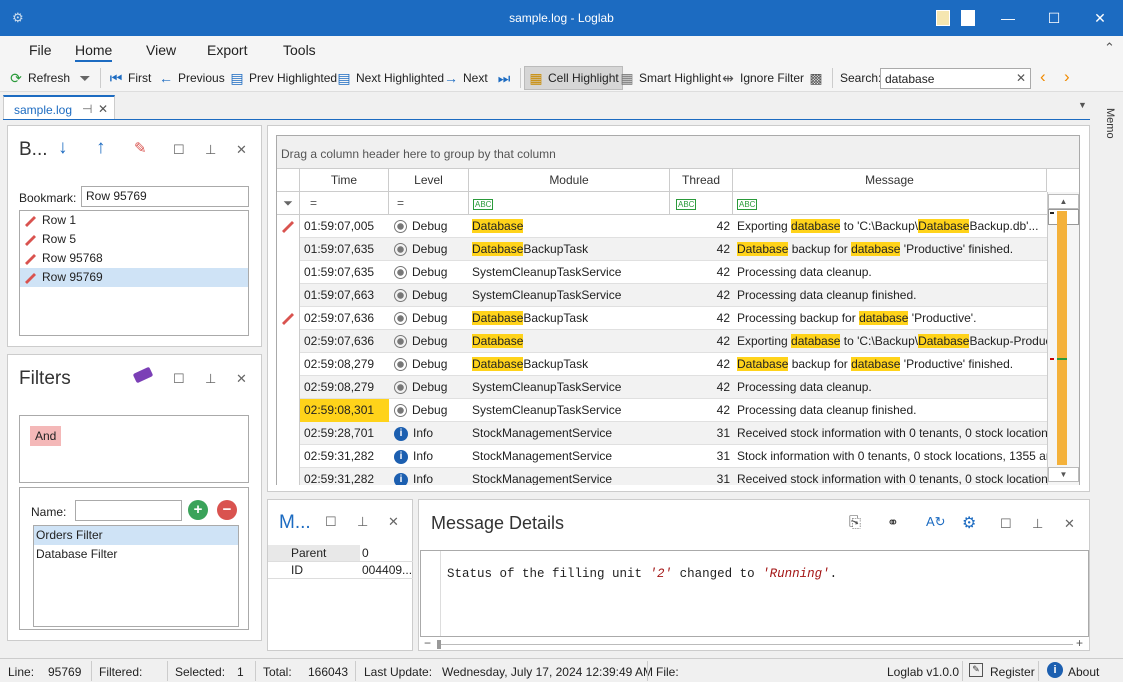 This screenshot has height=682, width=1123. Describe the element at coordinates (227, 510) in the screenshot. I see `remove-filter-icon: −` at that location.